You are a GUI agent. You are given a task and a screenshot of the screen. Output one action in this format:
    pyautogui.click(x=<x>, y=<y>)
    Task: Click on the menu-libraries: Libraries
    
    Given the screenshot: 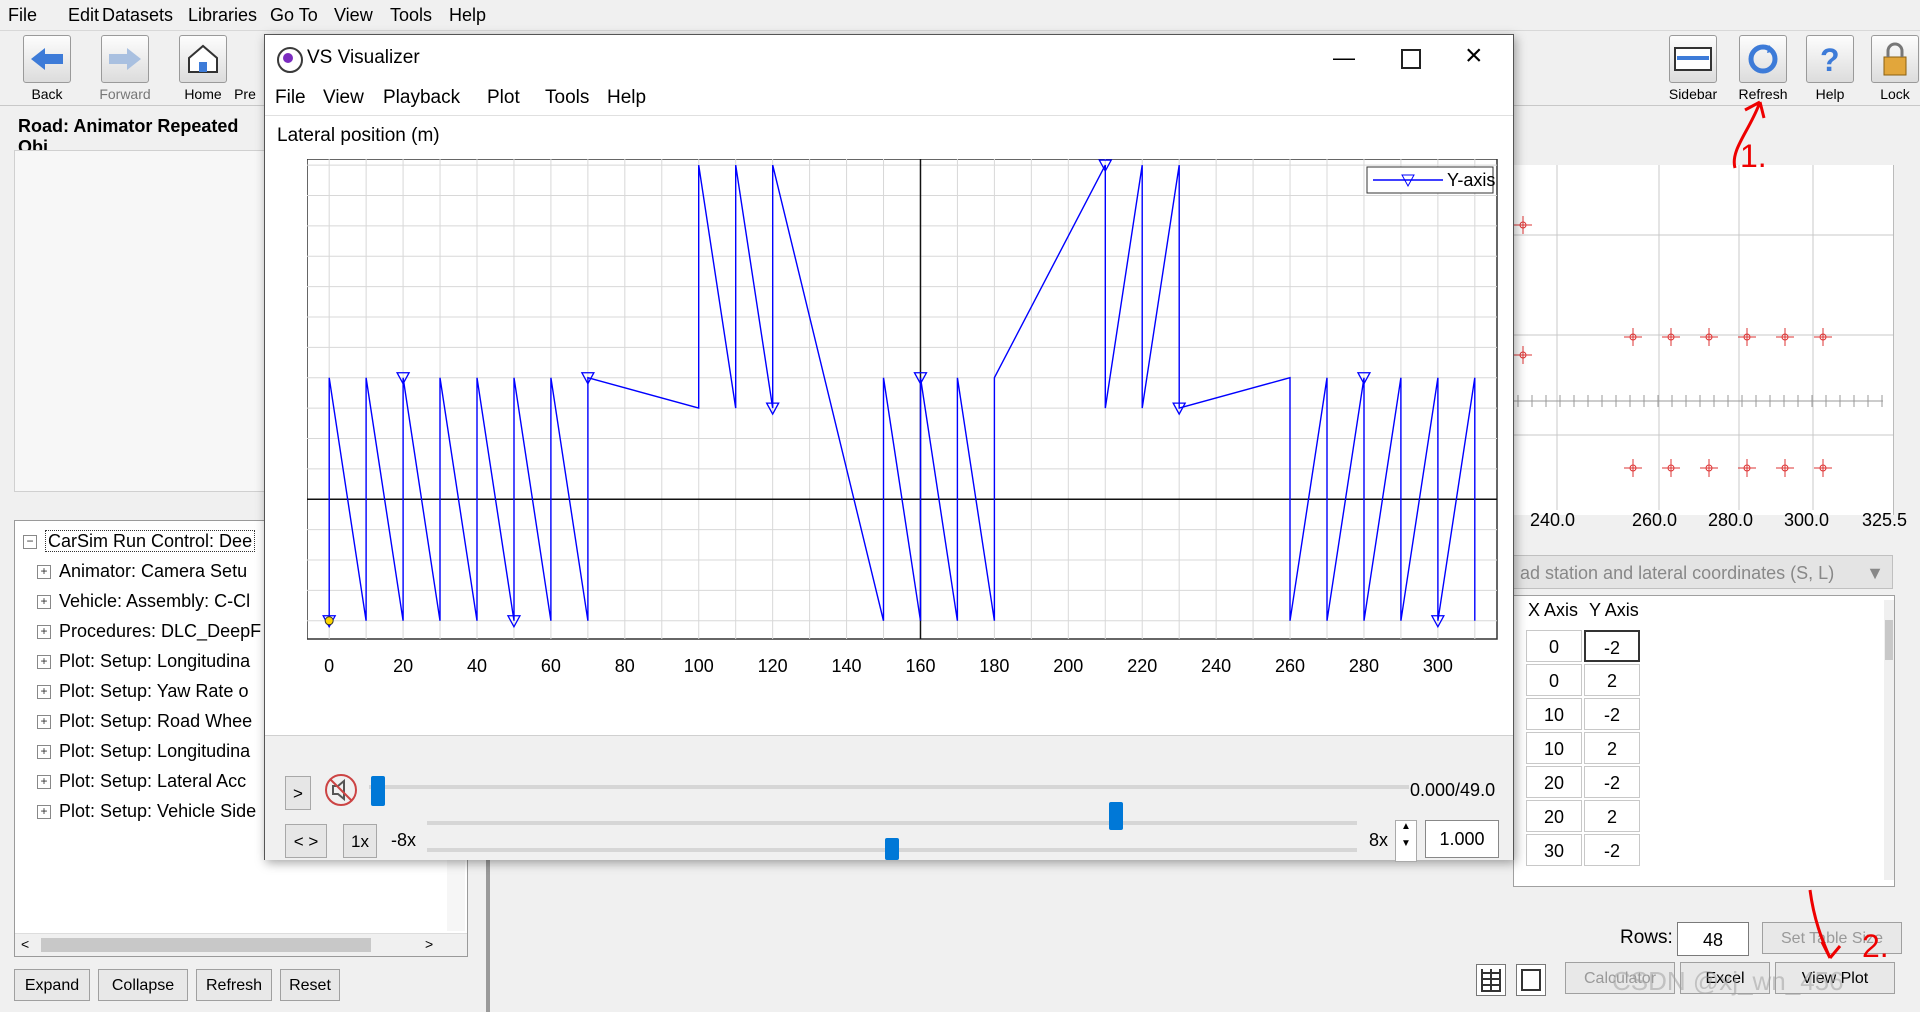 What is the action you would take?
    pyautogui.click(x=222, y=15)
    